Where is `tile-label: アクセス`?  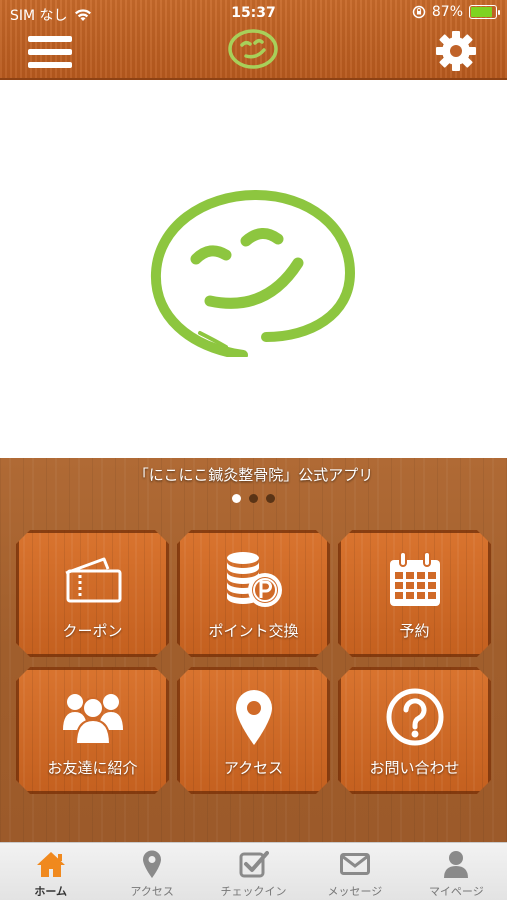
tile-label: アクセス is located at coordinates (253, 768).